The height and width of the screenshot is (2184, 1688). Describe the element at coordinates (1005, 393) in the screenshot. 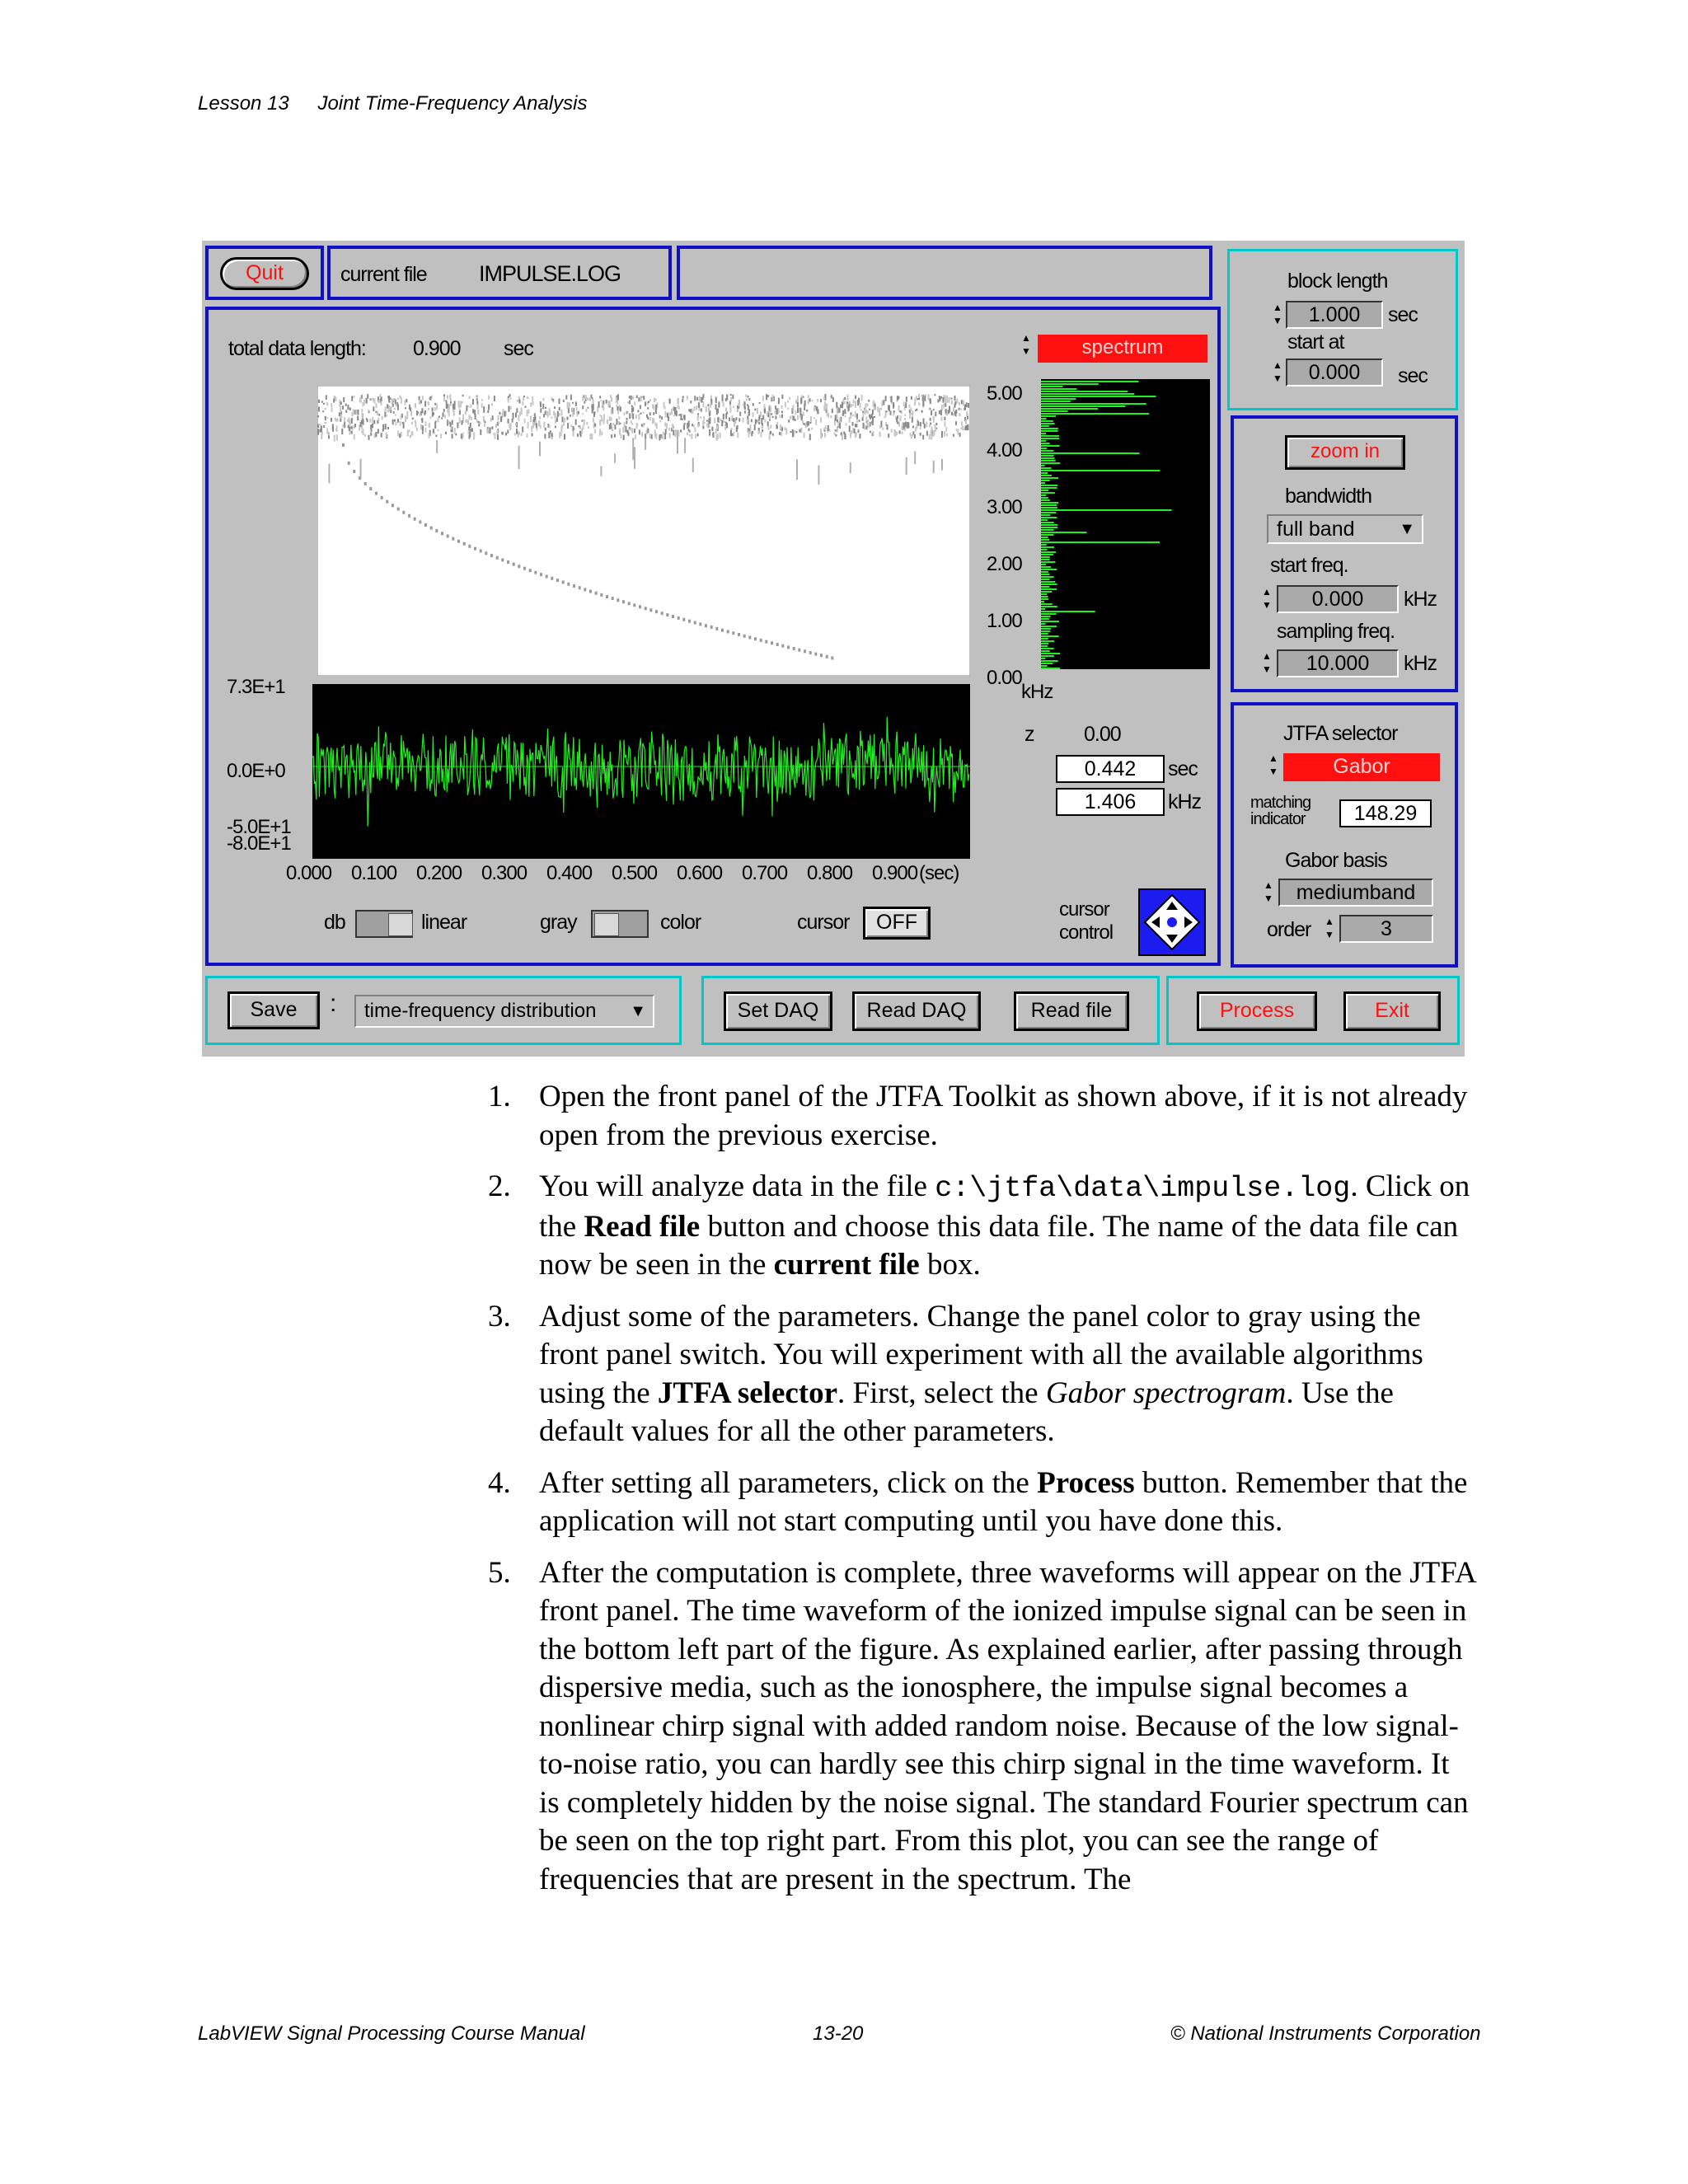

I see `frequency-tick-label: 5.00` at that location.